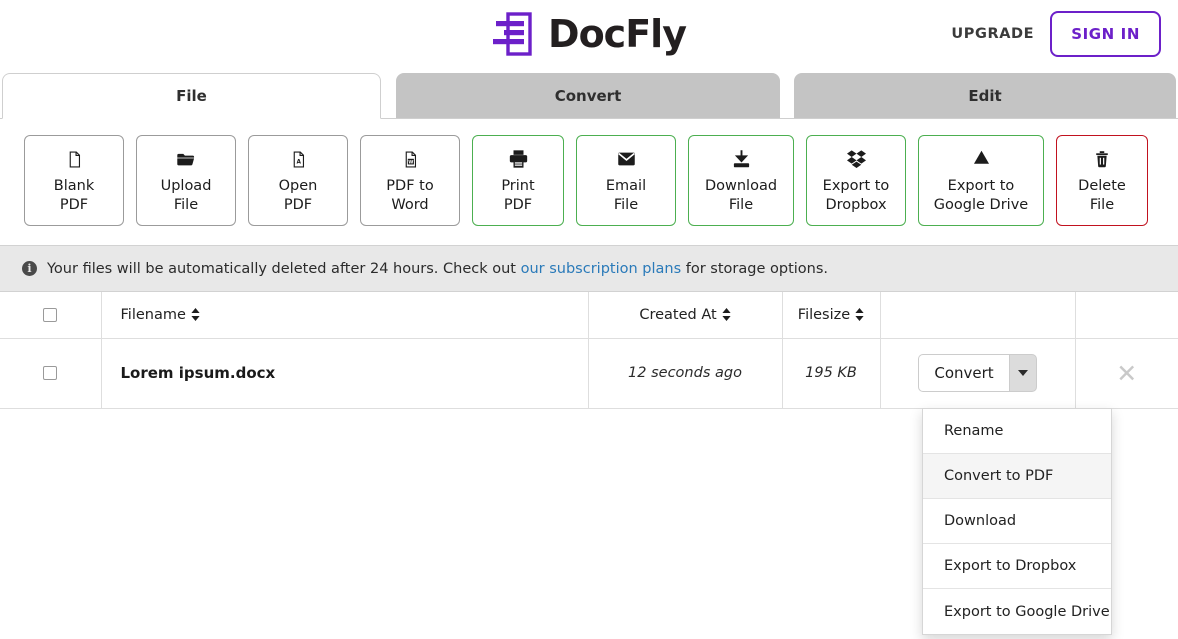  I want to click on toolbar-button-blank-pdf: Blank PDF, so click(74, 181).